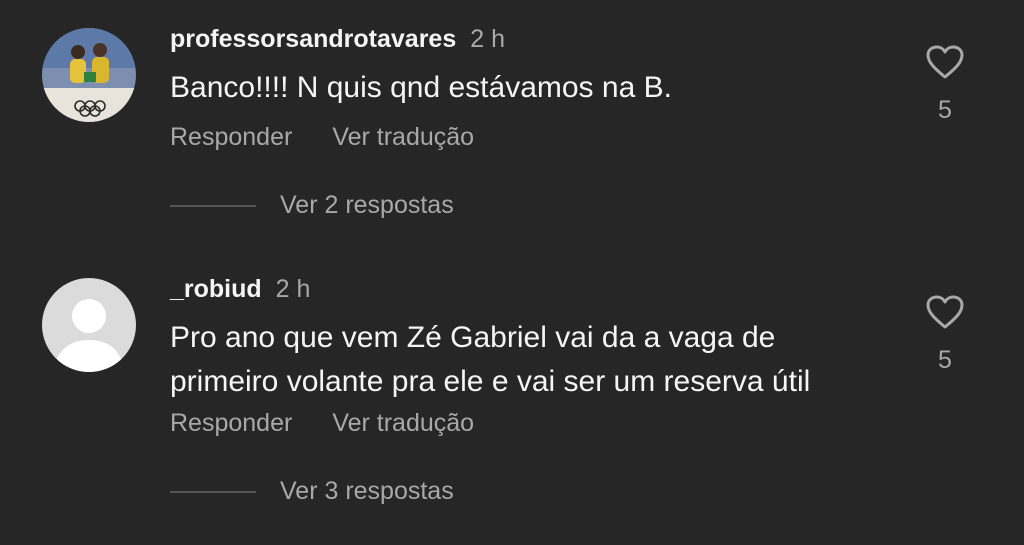 The image size is (1024, 545). Describe the element at coordinates (367, 205) in the screenshot. I see `view-replies-button: Ver 2 respostas` at that location.